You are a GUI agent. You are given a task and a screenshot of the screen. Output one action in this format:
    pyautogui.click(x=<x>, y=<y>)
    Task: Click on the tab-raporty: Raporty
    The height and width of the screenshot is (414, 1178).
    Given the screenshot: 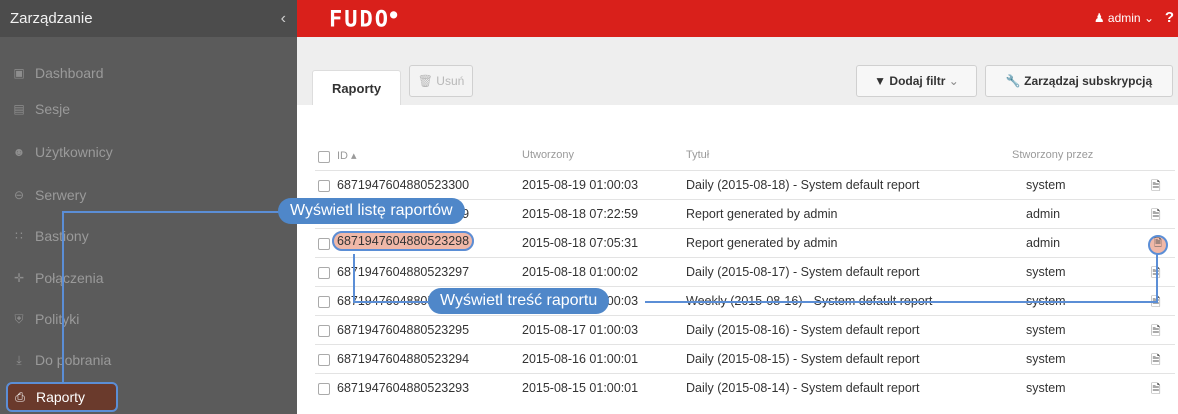 What is the action you would take?
    pyautogui.click(x=356, y=87)
    